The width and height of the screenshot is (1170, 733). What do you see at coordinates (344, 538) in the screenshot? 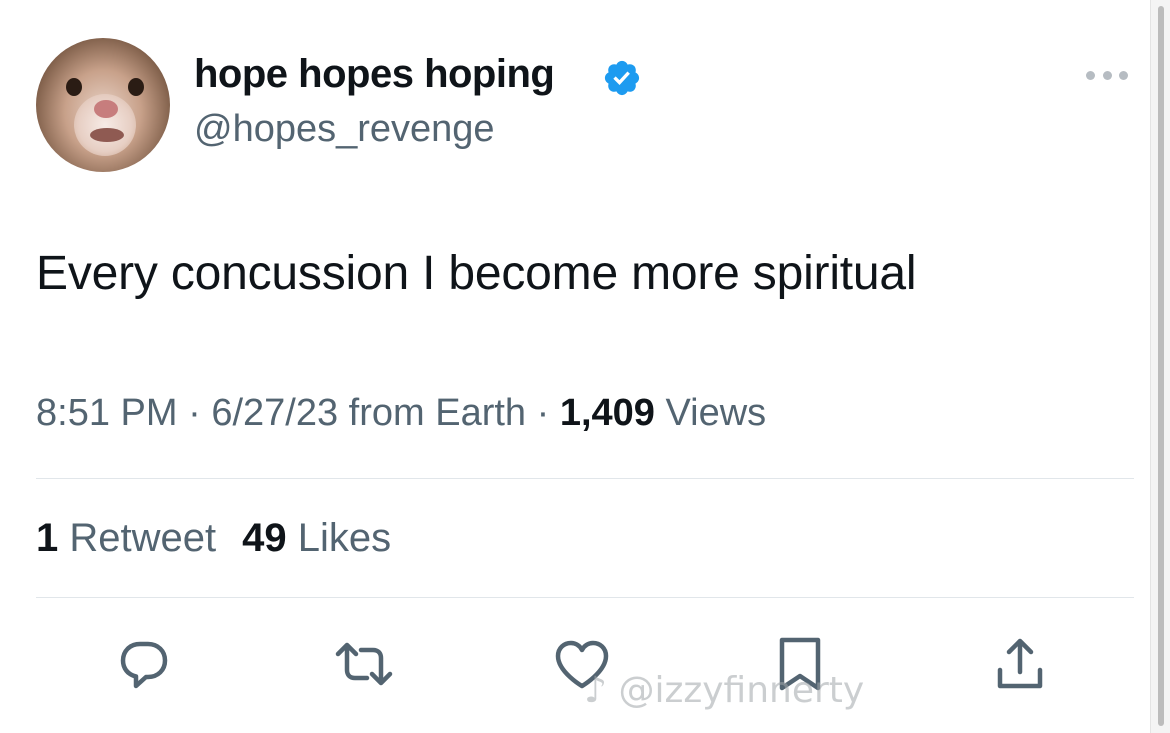
I see `likes-label: Likes` at bounding box center [344, 538].